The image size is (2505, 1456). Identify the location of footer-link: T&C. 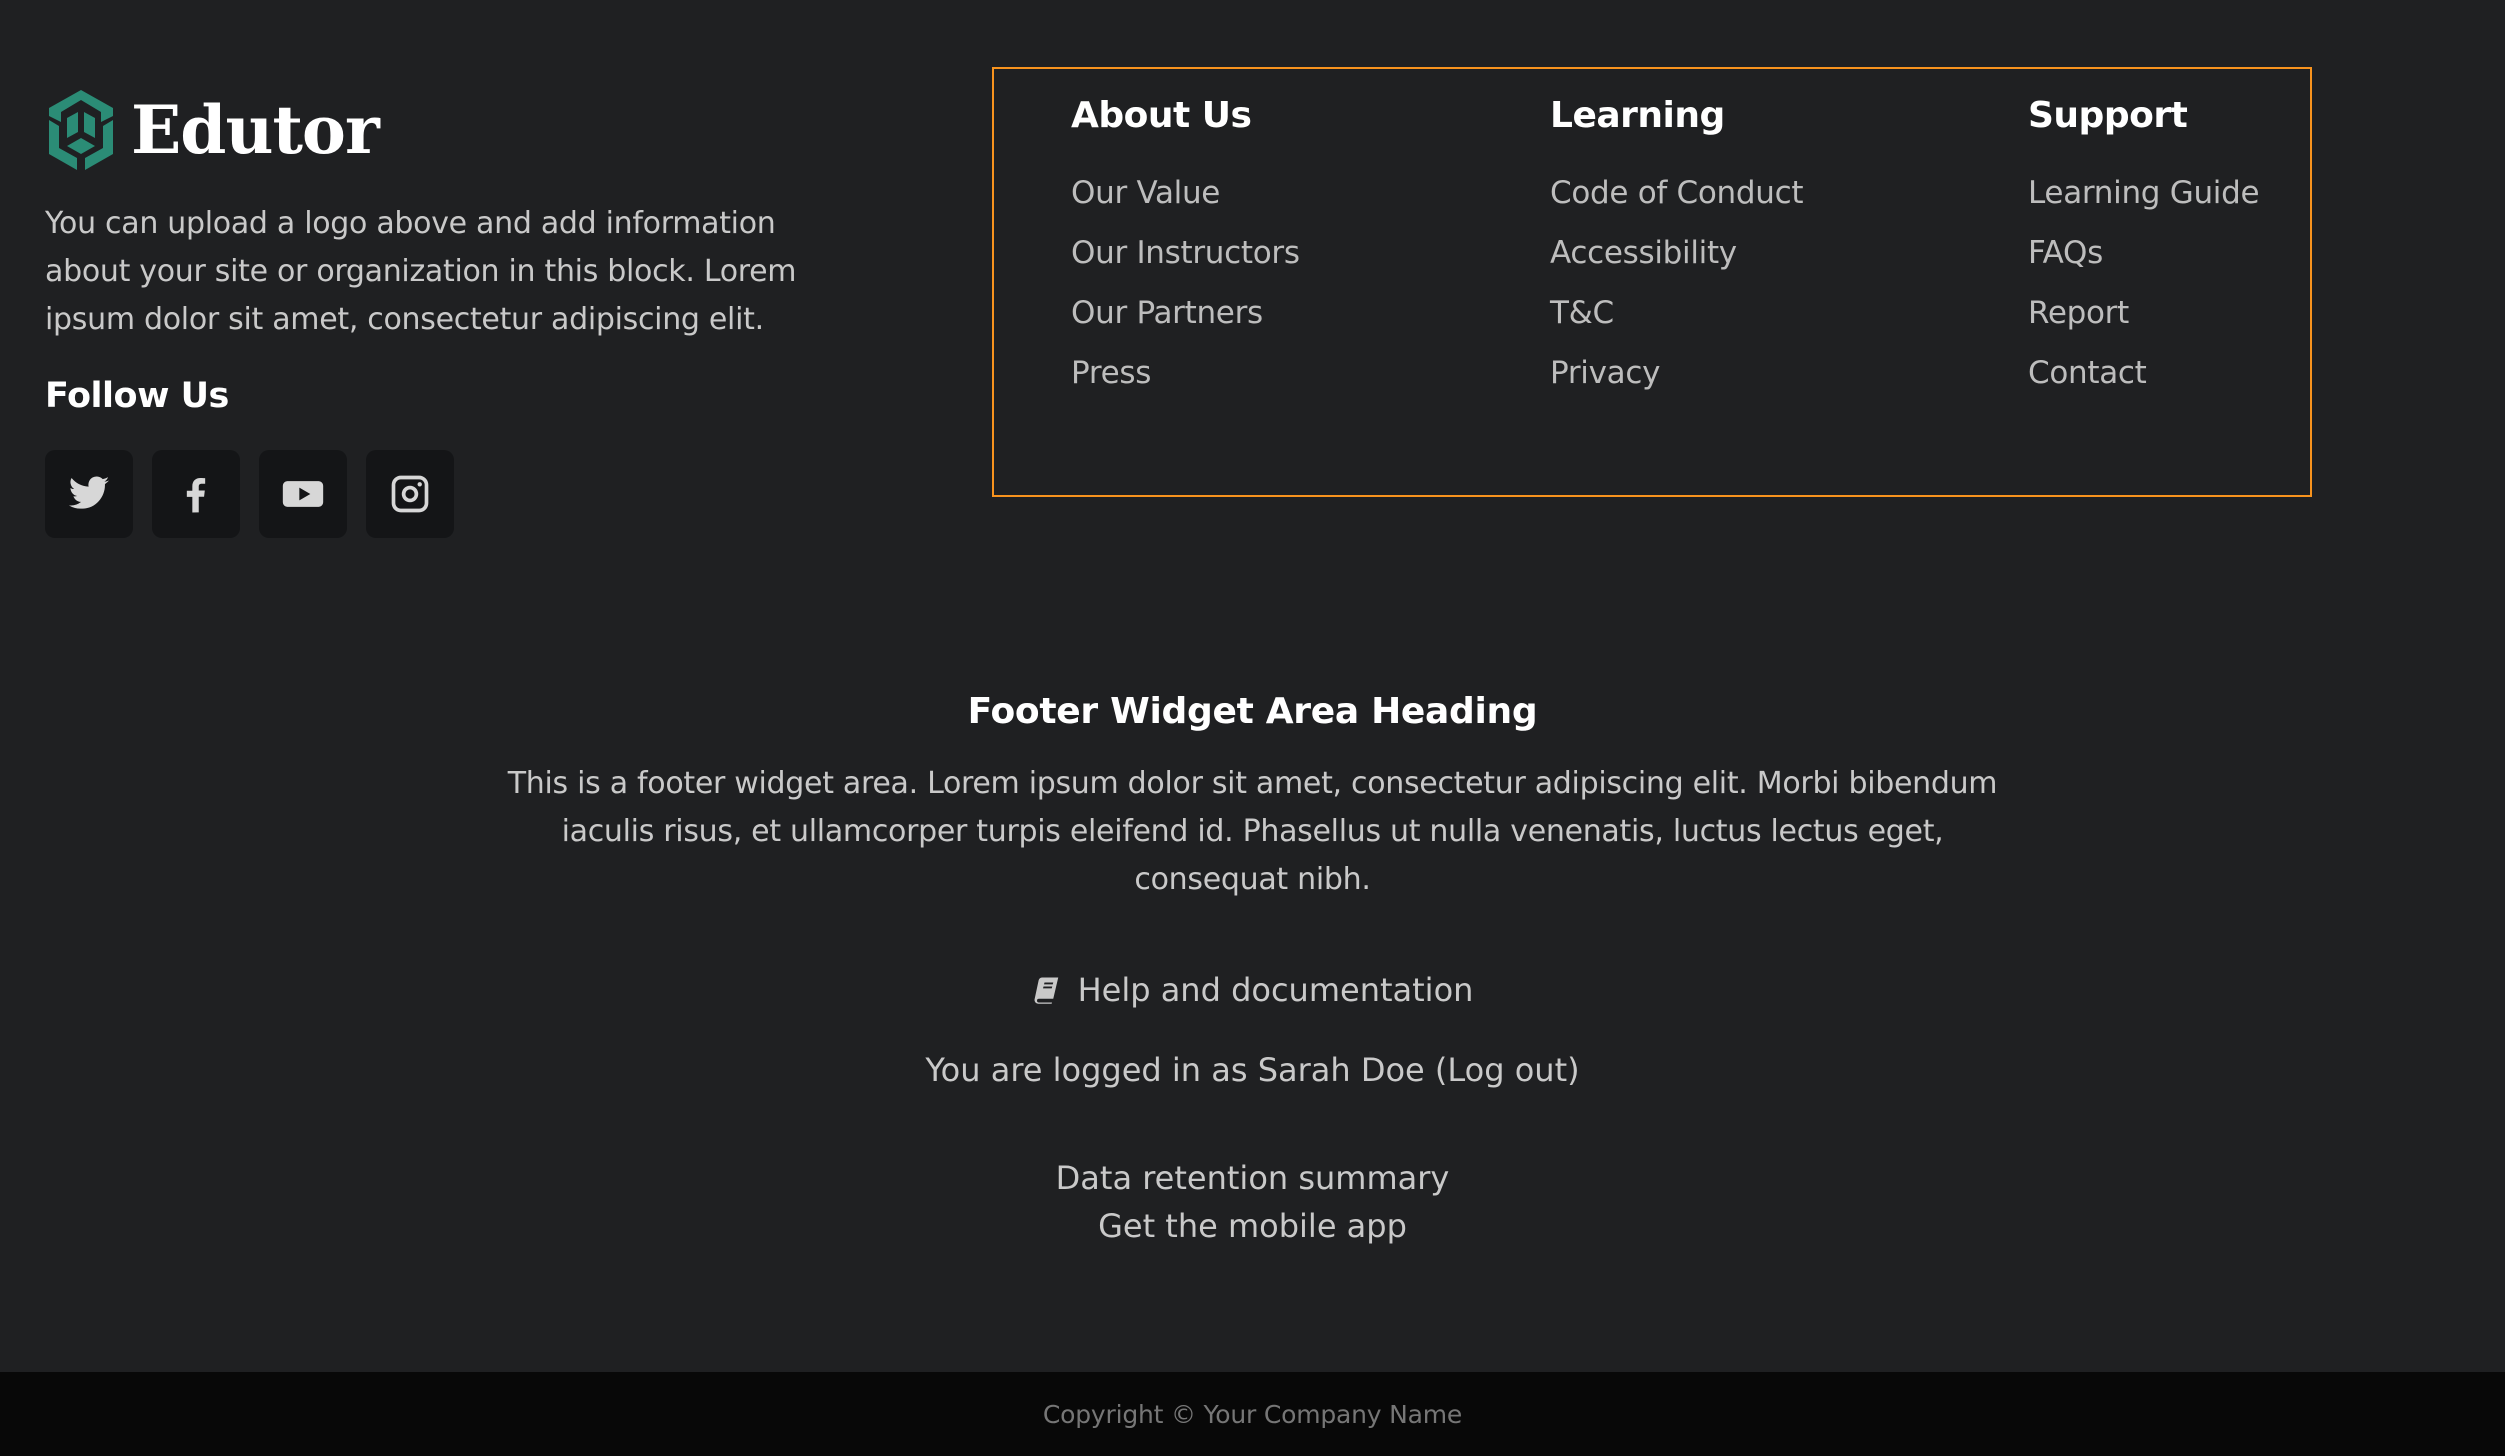
(1582, 313).